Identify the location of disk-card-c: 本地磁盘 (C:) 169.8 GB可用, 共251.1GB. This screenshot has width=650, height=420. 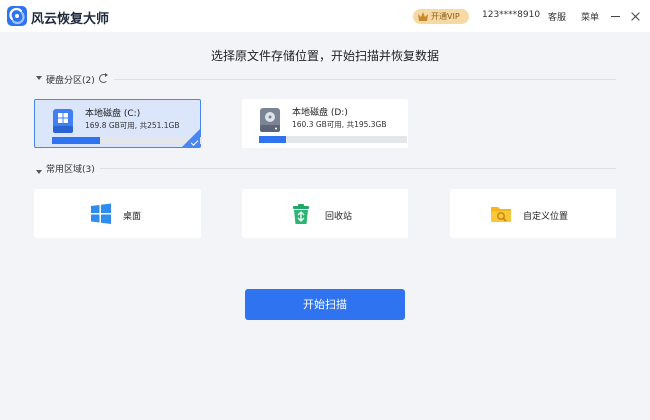
(118, 123).